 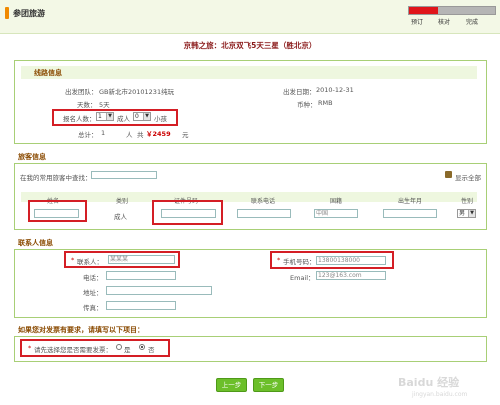 I want to click on gender-value: 男, so click(x=462, y=213).